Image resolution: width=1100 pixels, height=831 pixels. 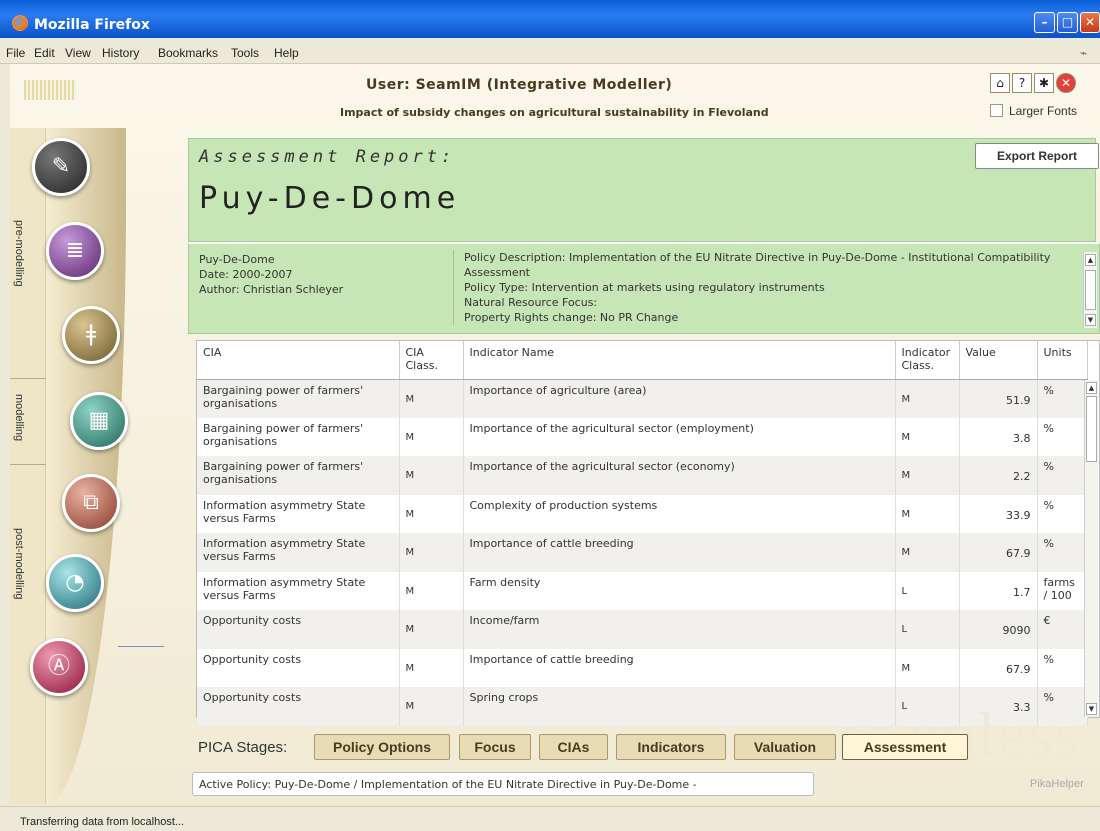 I want to click on cell-indicator: Farm density, so click(x=679, y=590).